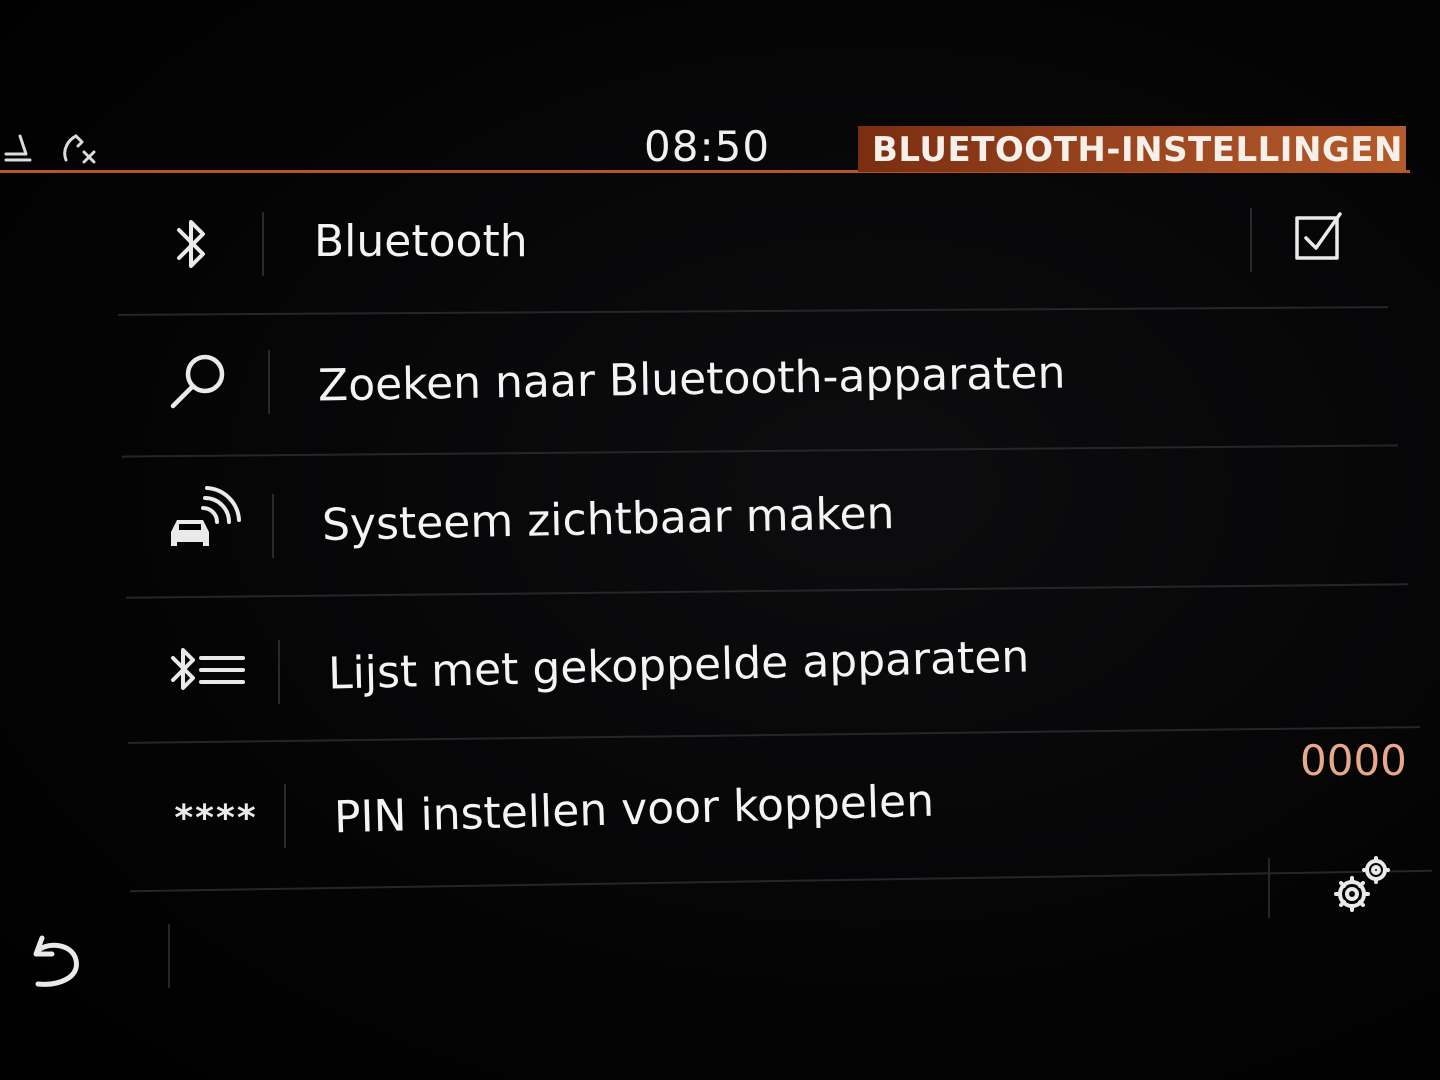 This screenshot has height=1080, width=1440. I want to click on menu-item-label: Bluetooth, so click(421, 241).